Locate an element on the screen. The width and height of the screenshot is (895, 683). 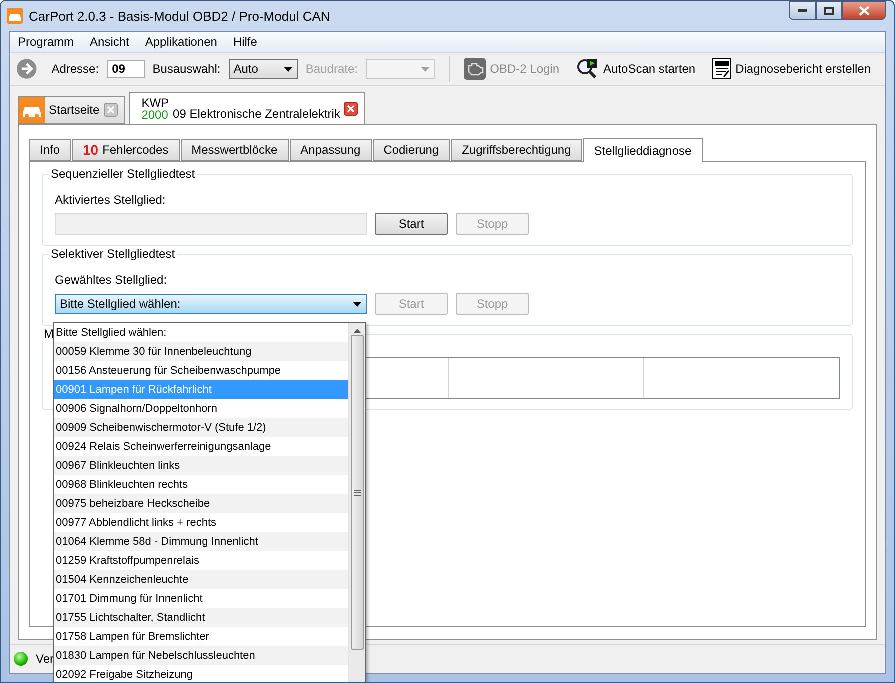
error-count: 10 is located at coordinates (91, 150).